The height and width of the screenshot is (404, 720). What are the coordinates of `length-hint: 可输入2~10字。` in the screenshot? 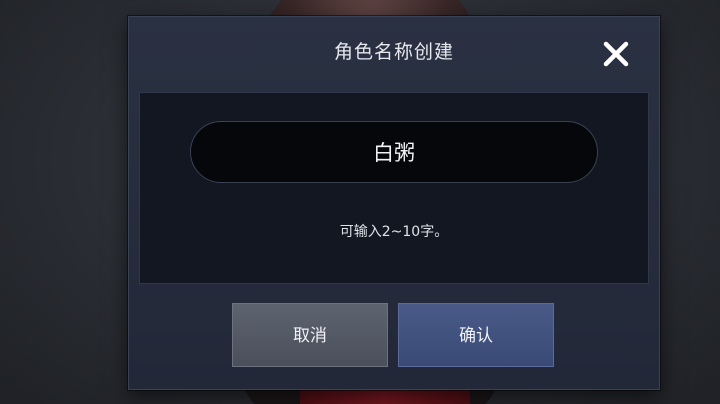 It's located at (394, 232).